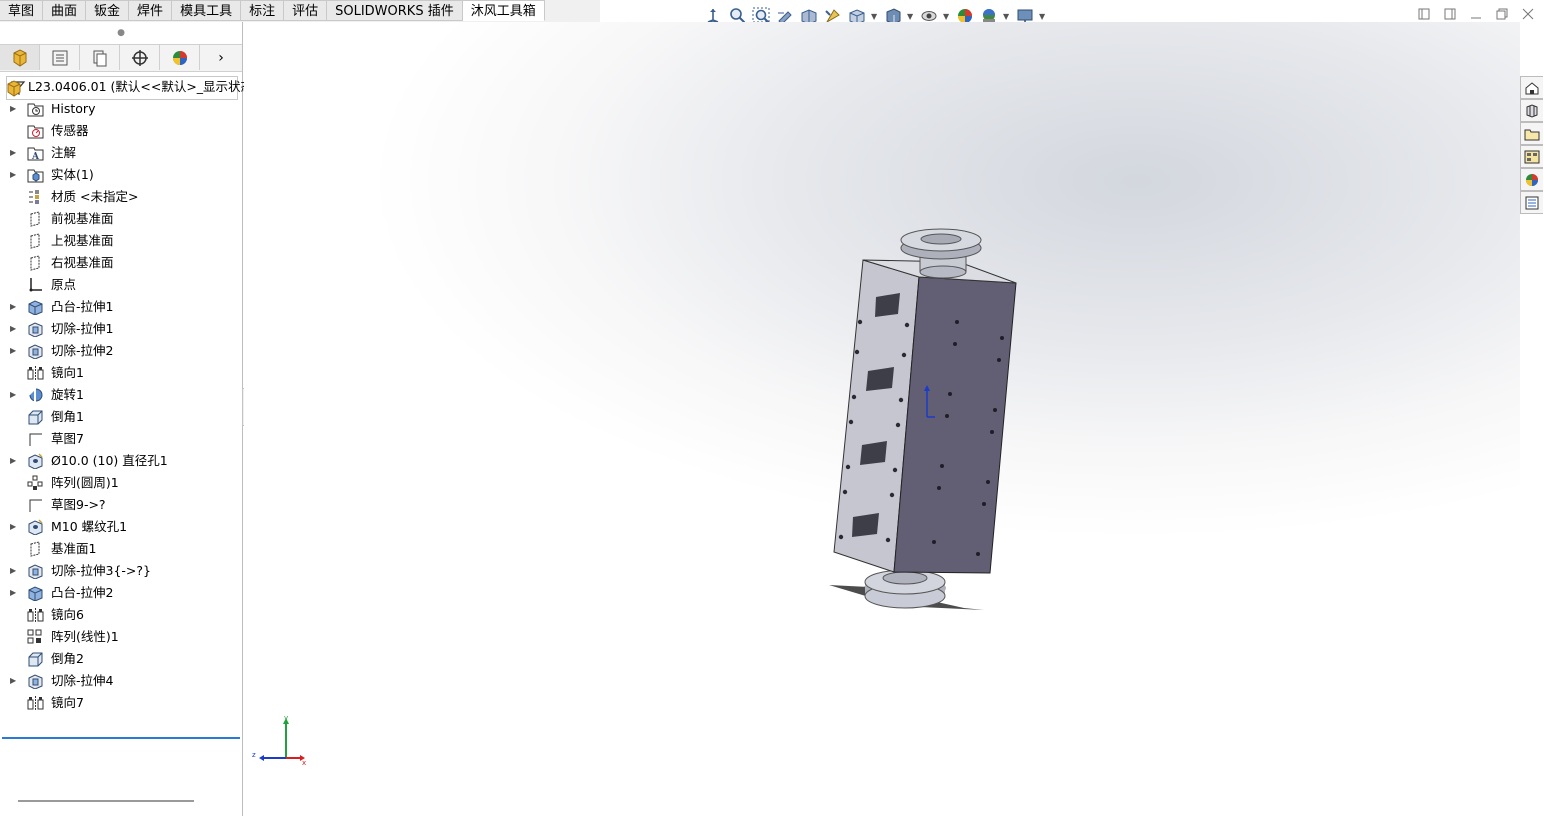 The width and height of the screenshot is (1544, 816). What do you see at coordinates (121, 439) in the screenshot?
I see `tree-item: 草图7` at bounding box center [121, 439].